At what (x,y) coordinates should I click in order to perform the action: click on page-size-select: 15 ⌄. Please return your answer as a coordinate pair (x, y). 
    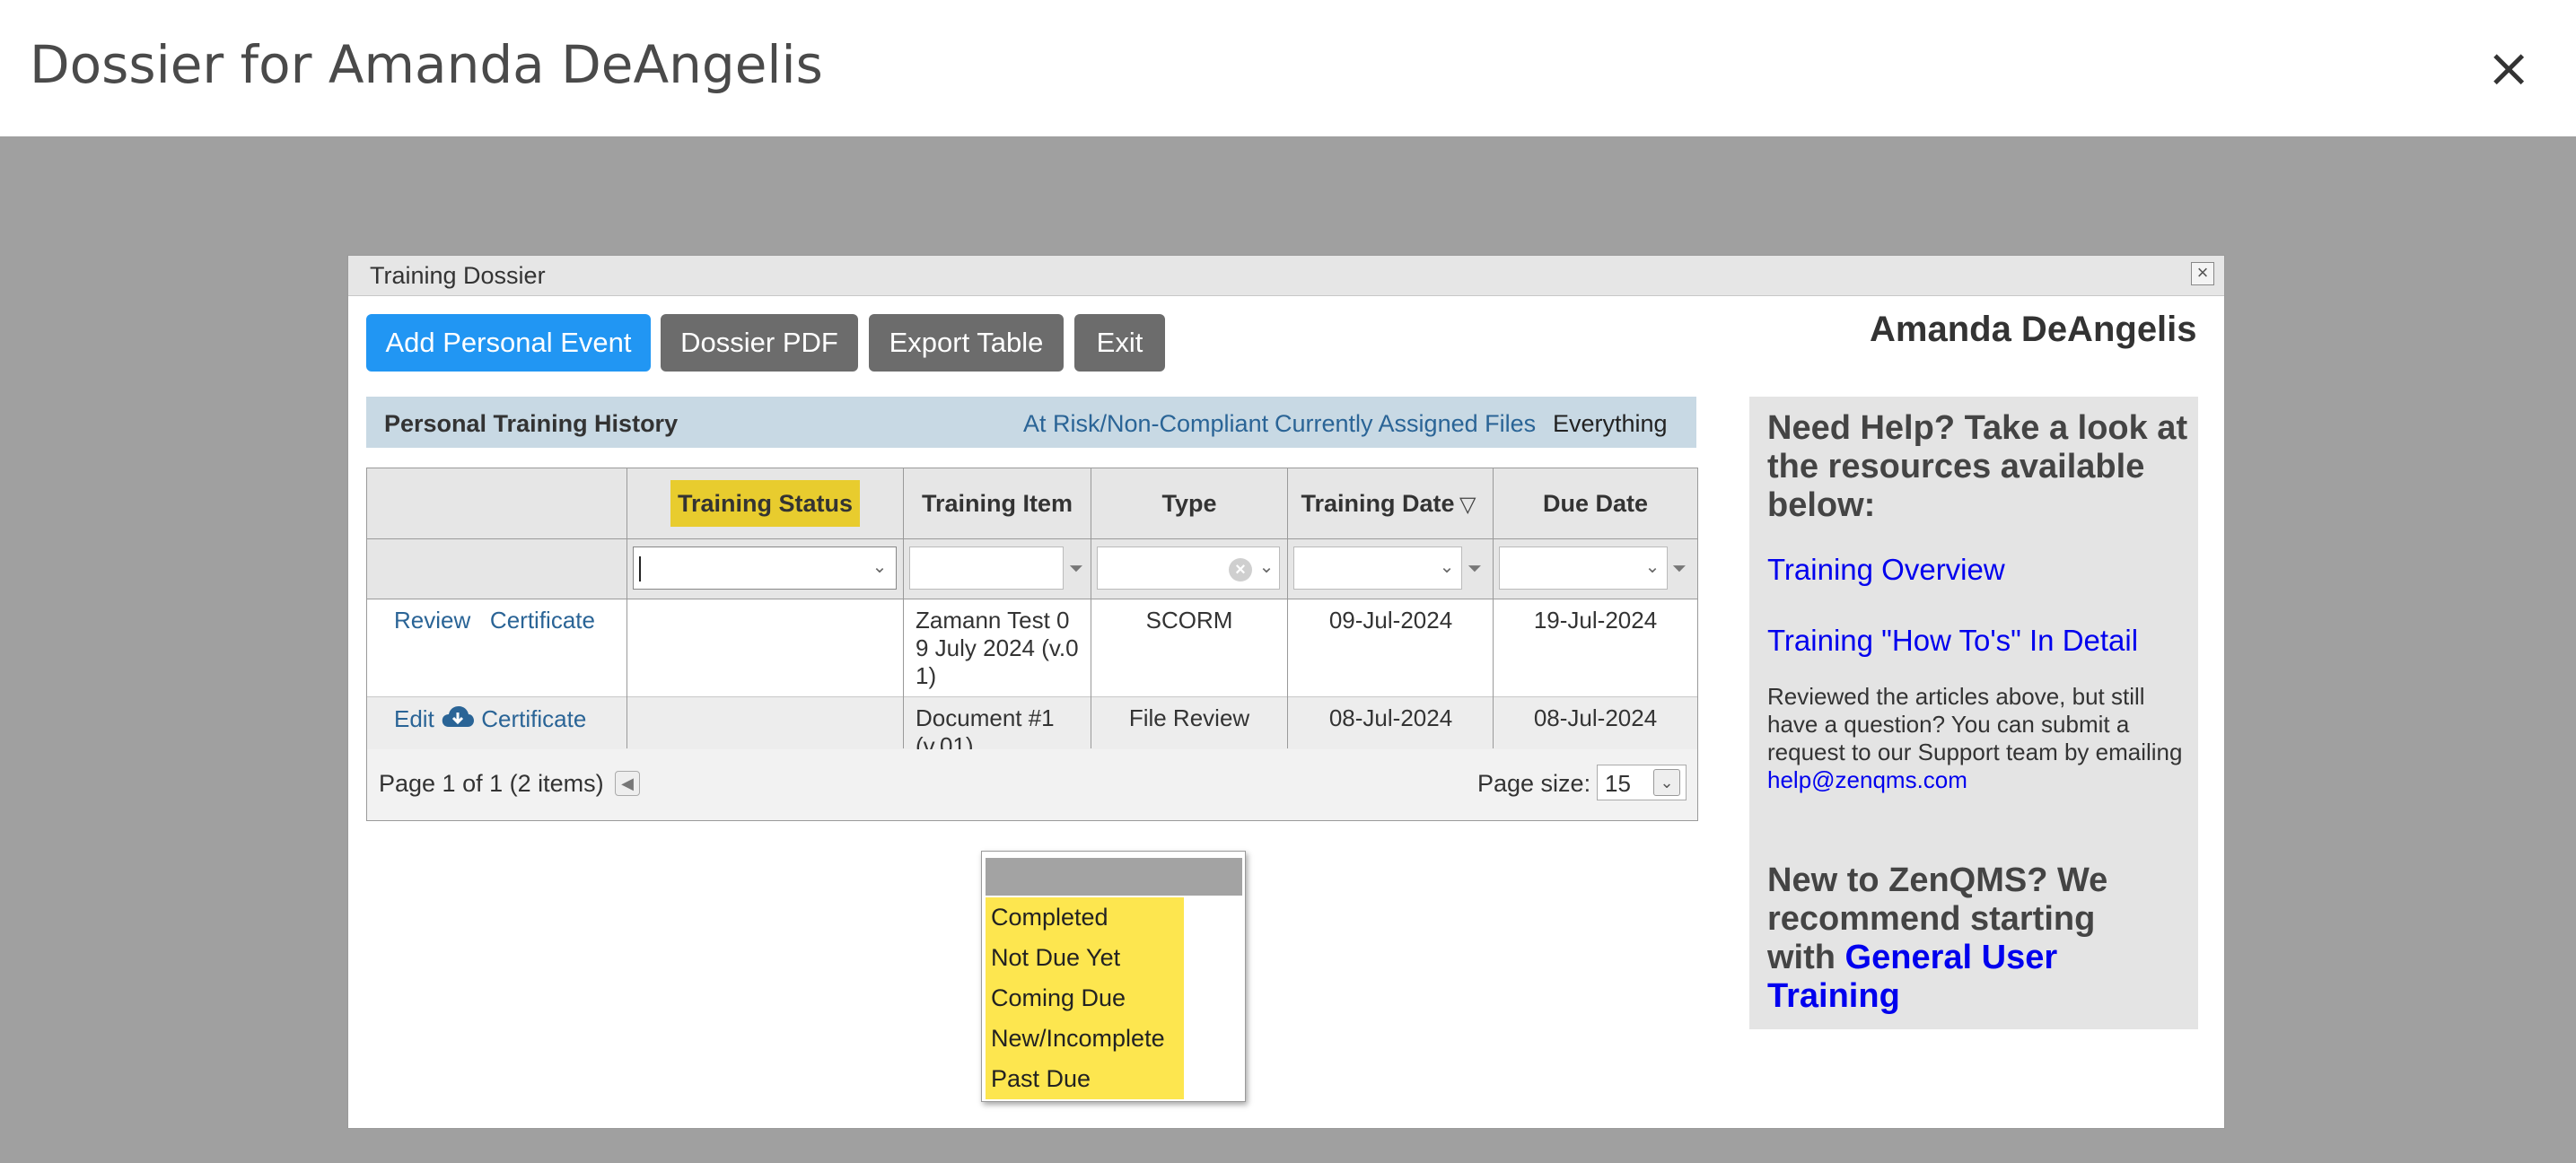
    Looking at the image, I should click on (1642, 782).